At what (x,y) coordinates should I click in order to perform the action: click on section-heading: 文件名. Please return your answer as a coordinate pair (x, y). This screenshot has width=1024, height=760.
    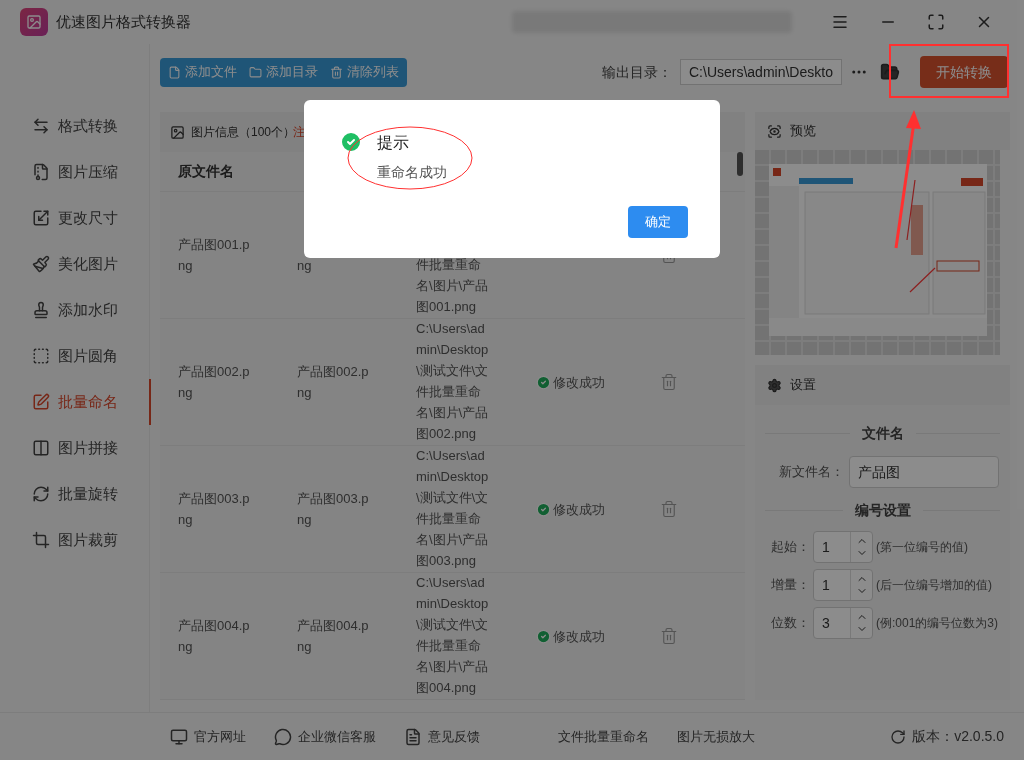
    Looking at the image, I should click on (882, 433).